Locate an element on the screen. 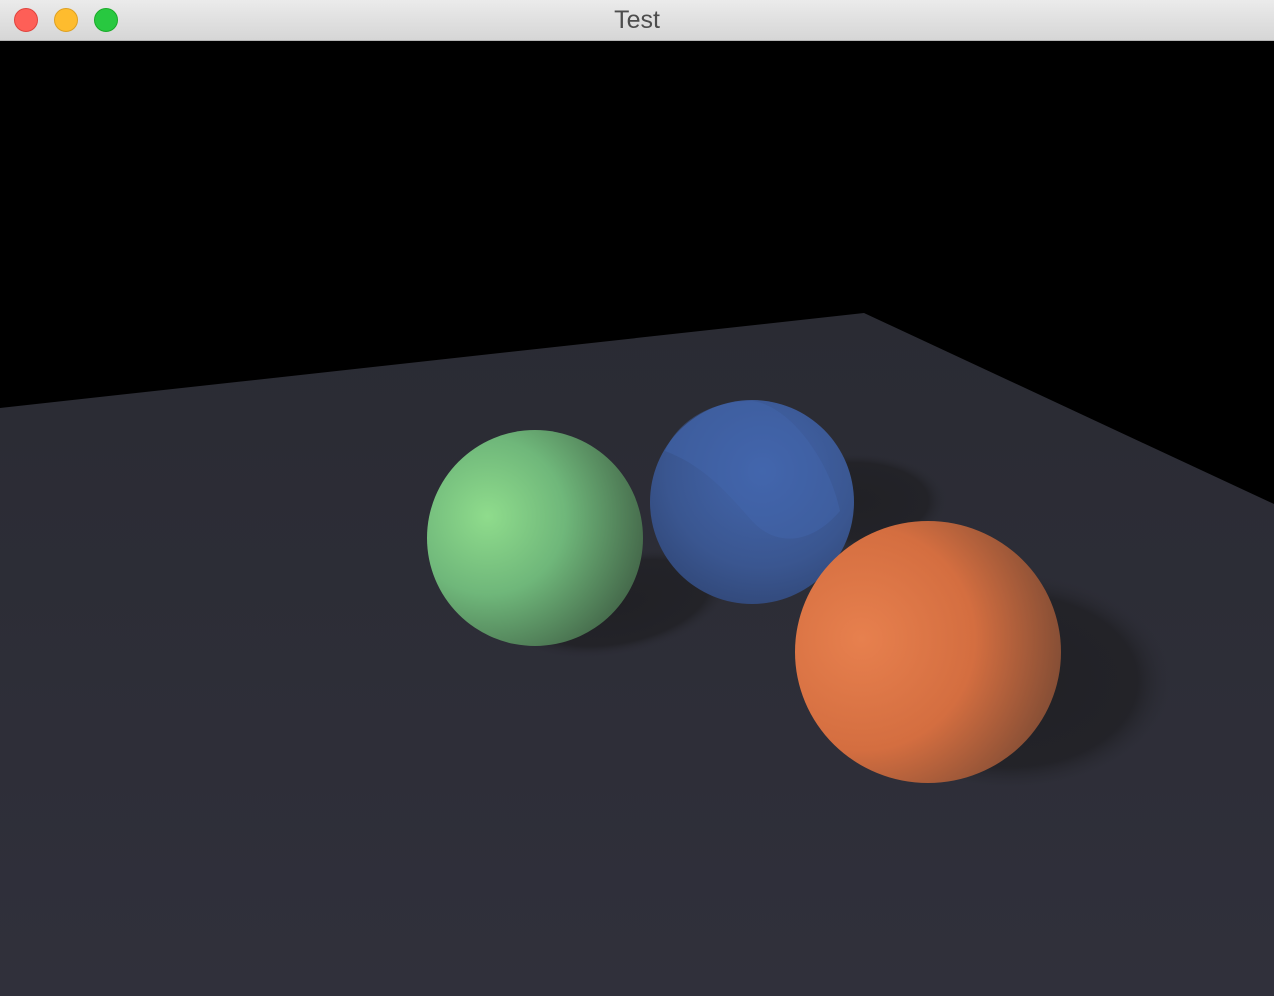  minimize-window-button is located at coordinates (66, 20).